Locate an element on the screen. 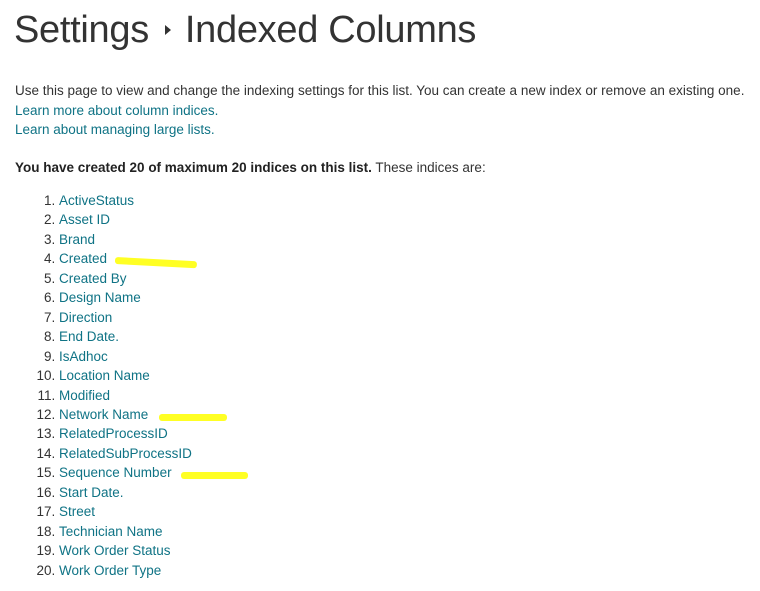 This screenshot has height=591, width=760. list-item: Work Order Status is located at coordinates (125, 550).